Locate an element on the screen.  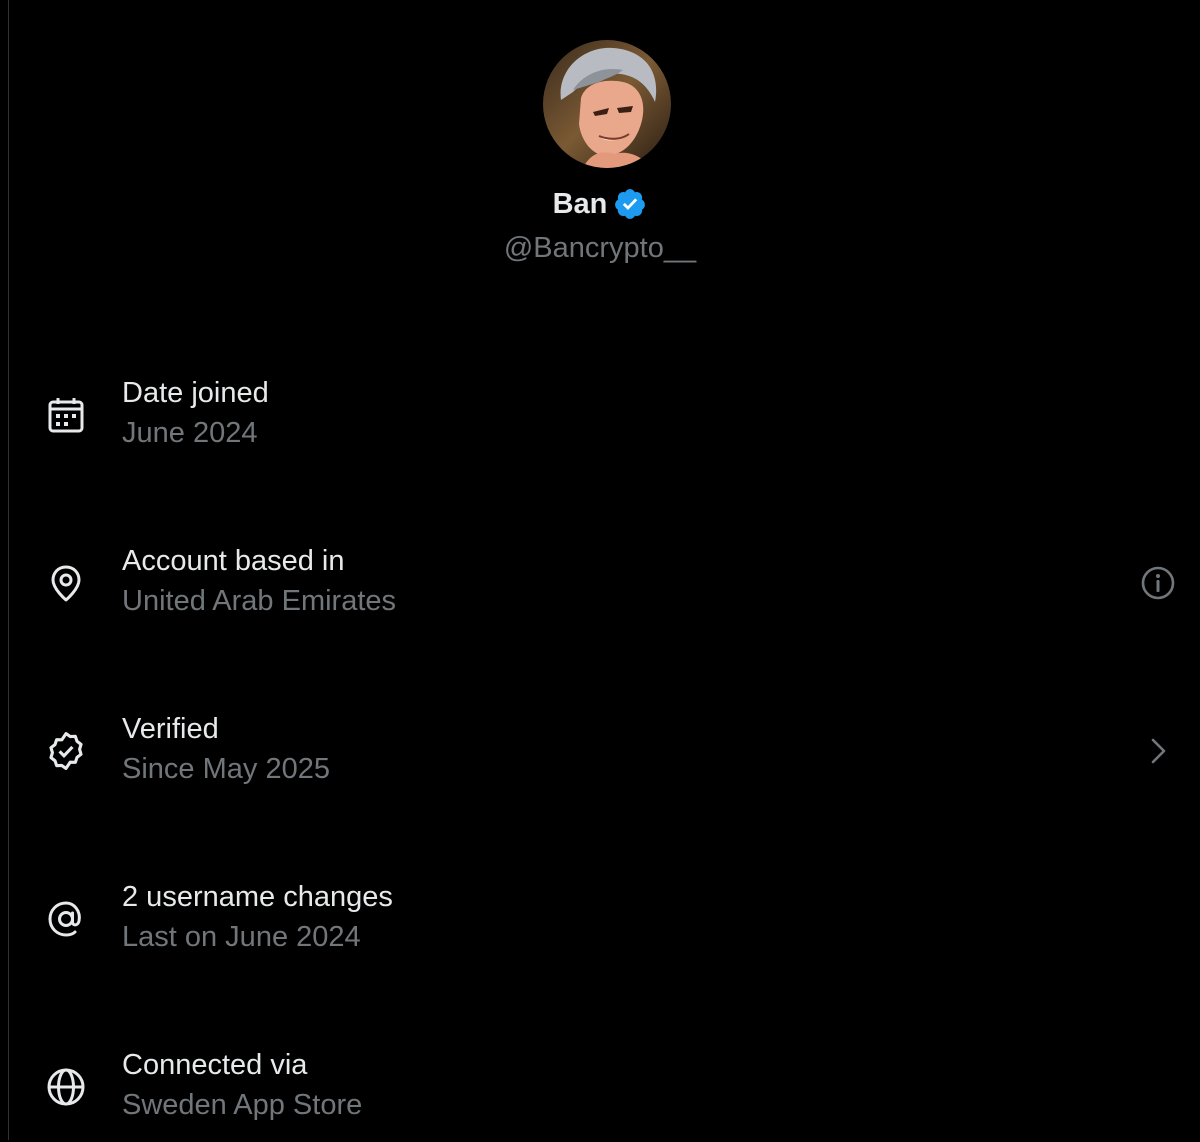
chevron-right-icon is located at coordinates (1158, 751).